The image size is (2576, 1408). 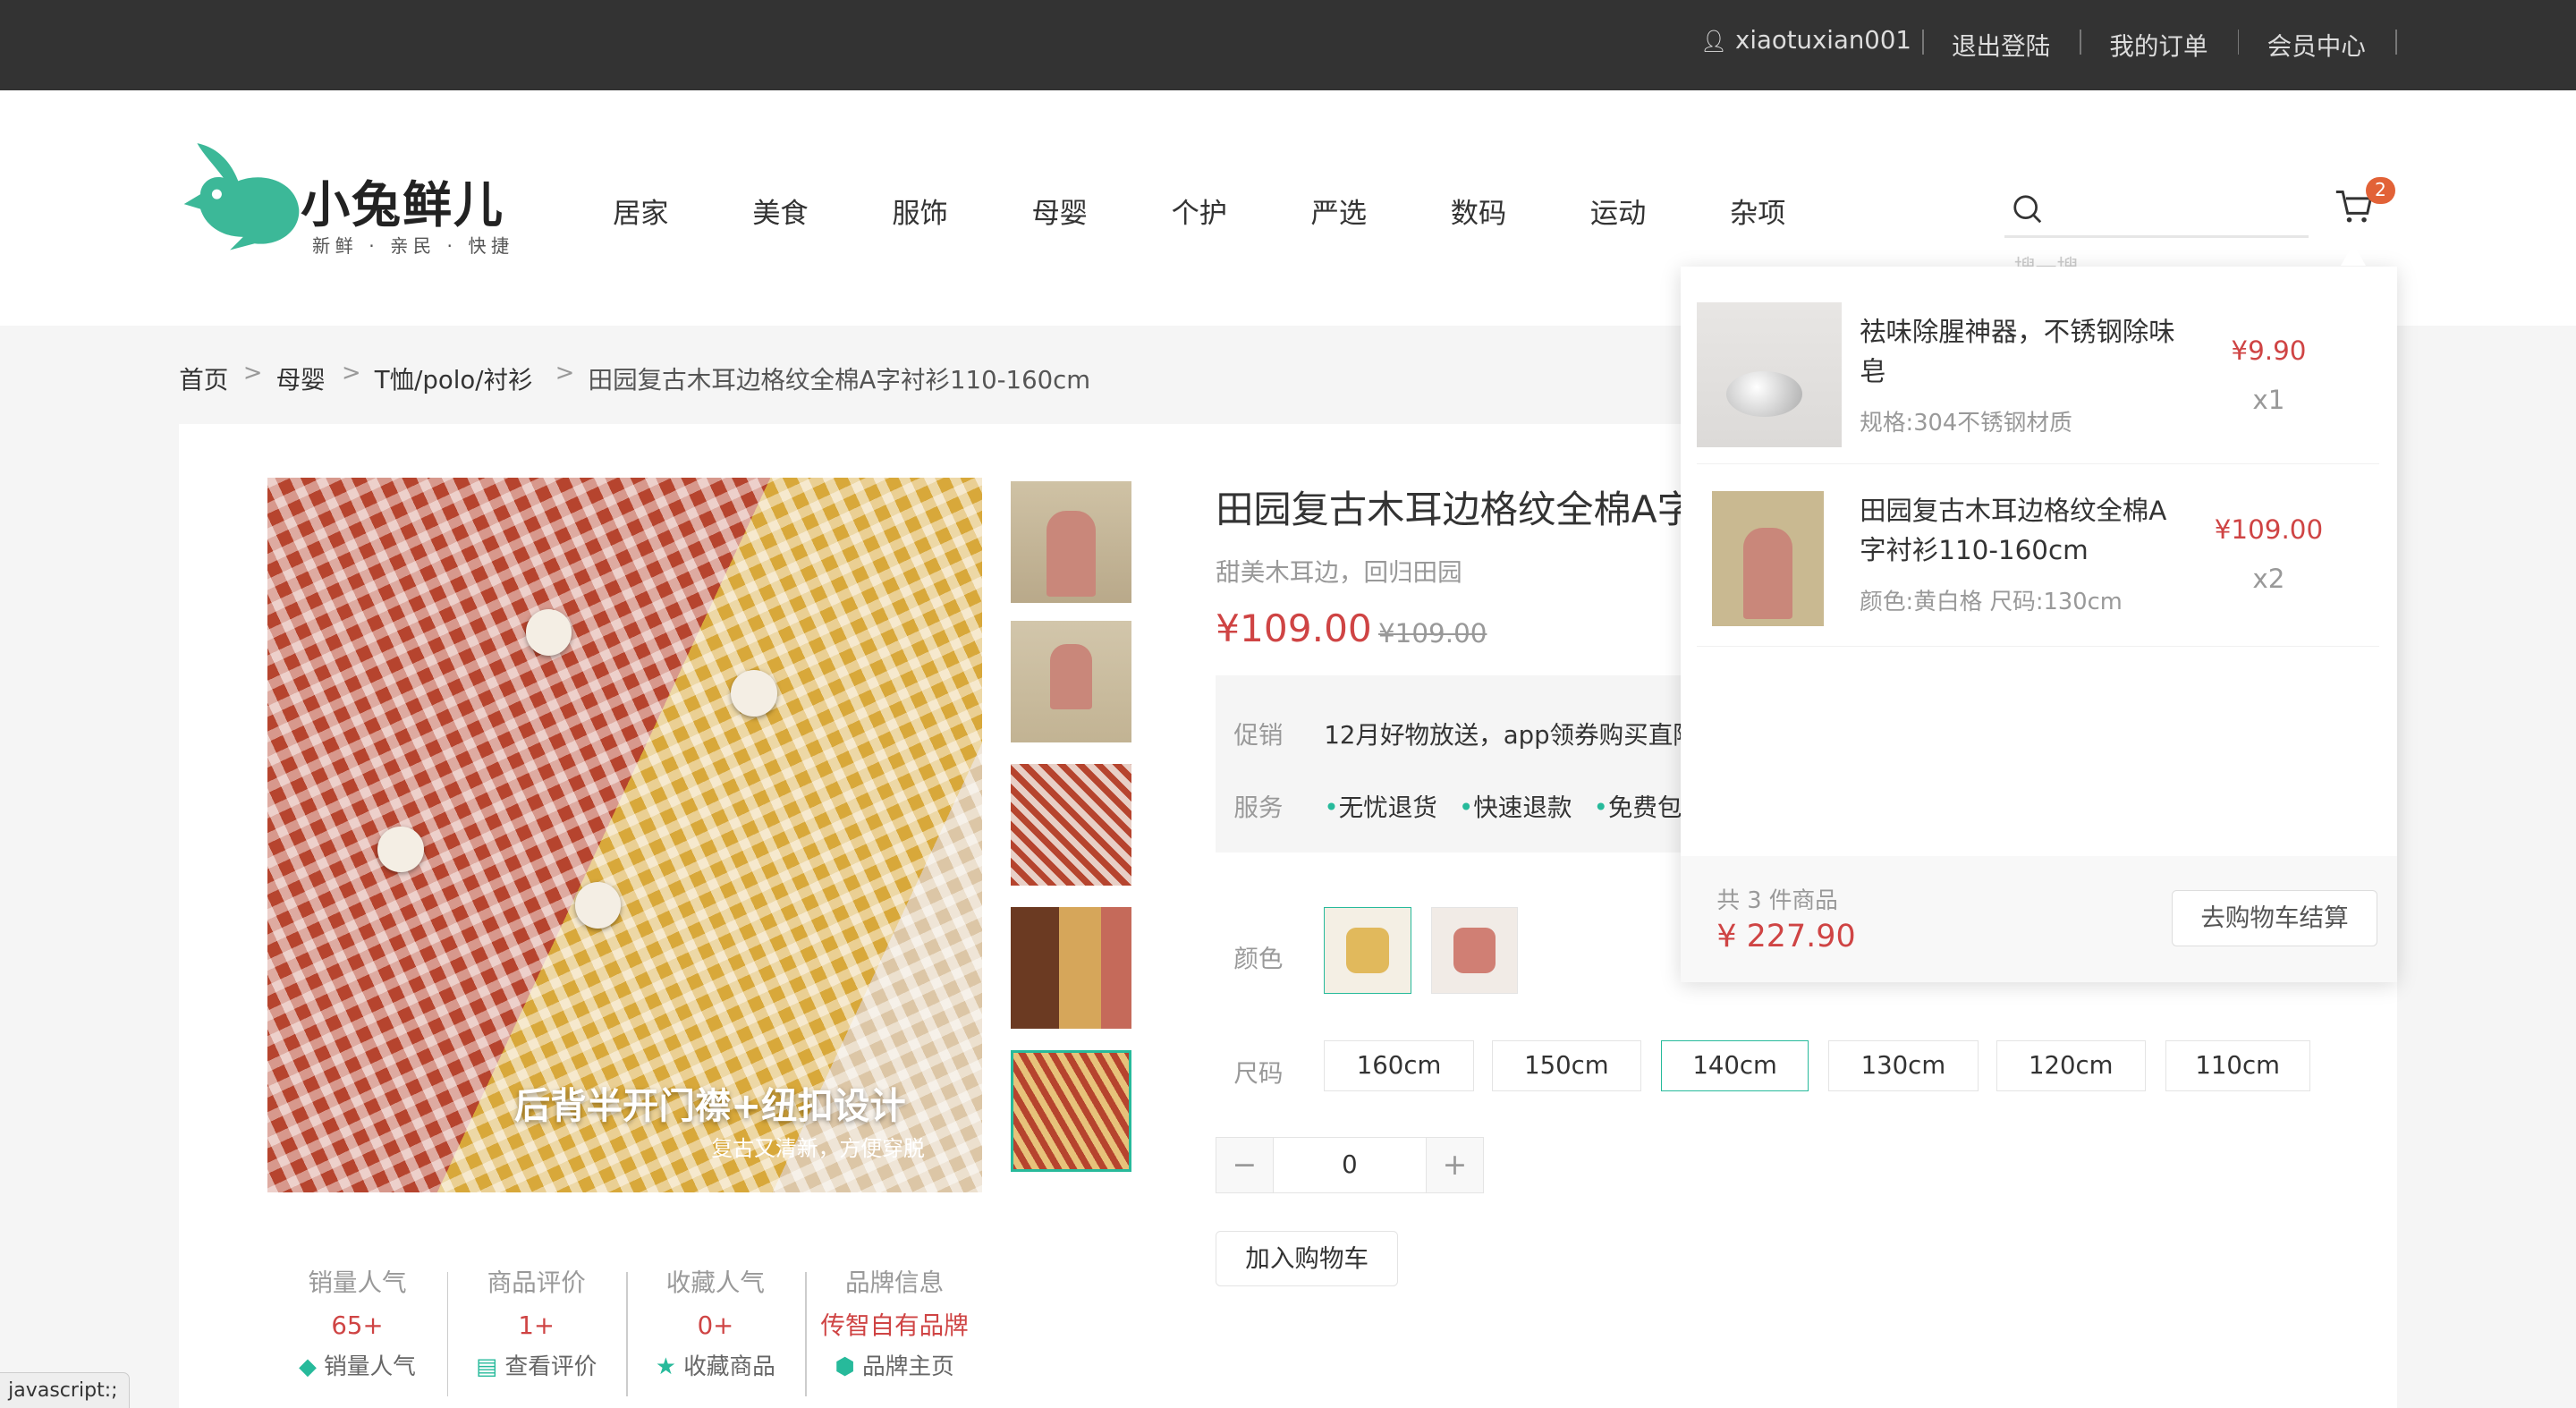 What do you see at coordinates (1449, 510) in the screenshot?
I see `product-title: 田园复古木耳边格纹全棉A字衬衫110-160cm` at bounding box center [1449, 510].